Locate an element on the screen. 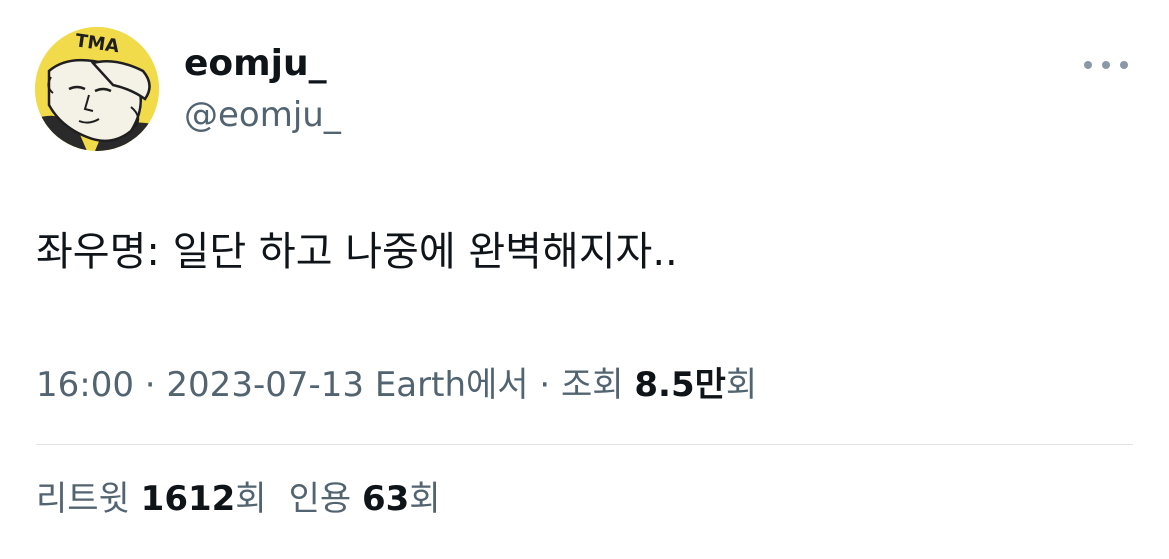  tweet-source: Earth에서 is located at coordinates (446, 385).